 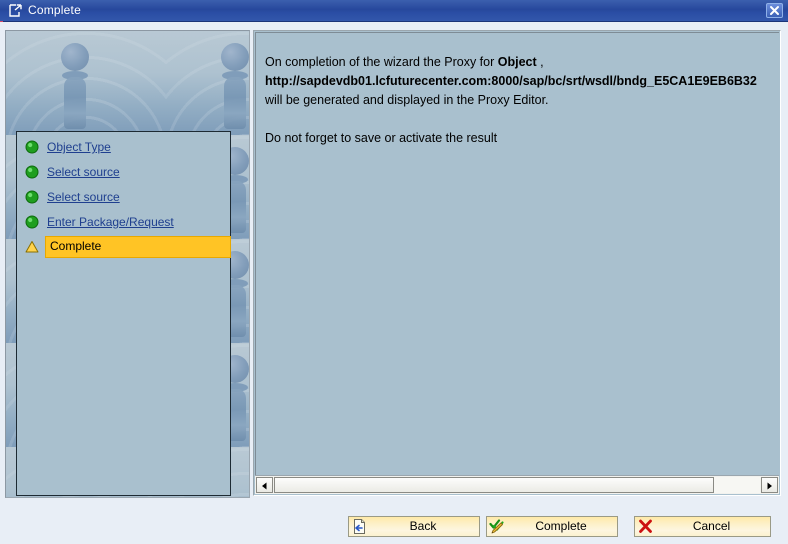 What do you see at coordinates (32, 247) in the screenshot?
I see `yellow-warning-triangle-icon` at bounding box center [32, 247].